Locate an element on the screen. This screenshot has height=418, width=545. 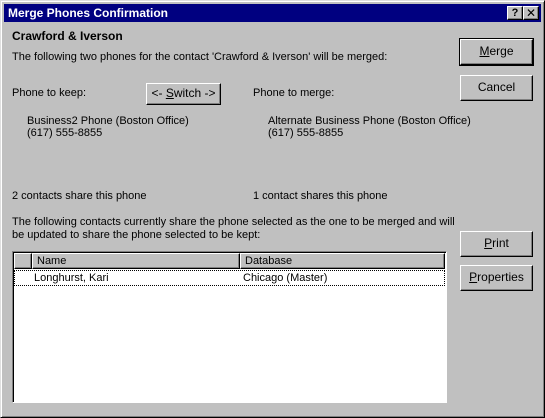
close-button: ✕ is located at coordinates (531, 13).